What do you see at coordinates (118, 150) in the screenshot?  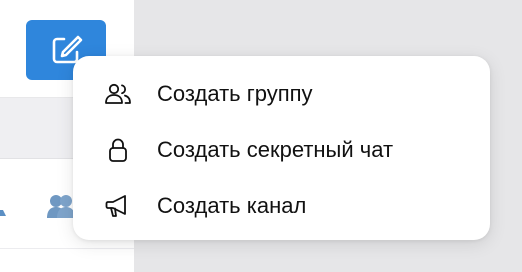 I see `lock-icon` at bounding box center [118, 150].